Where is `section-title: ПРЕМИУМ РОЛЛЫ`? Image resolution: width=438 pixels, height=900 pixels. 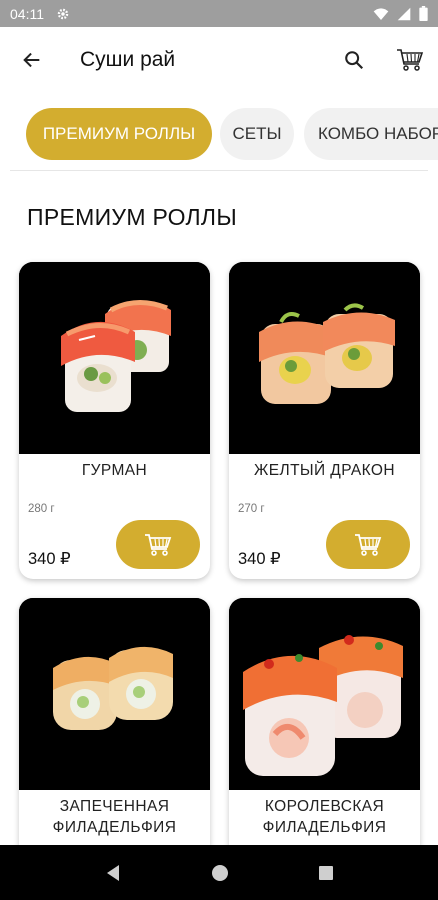
section-title: ПРЕМИУМ РОЛЛЫ is located at coordinates (132, 217).